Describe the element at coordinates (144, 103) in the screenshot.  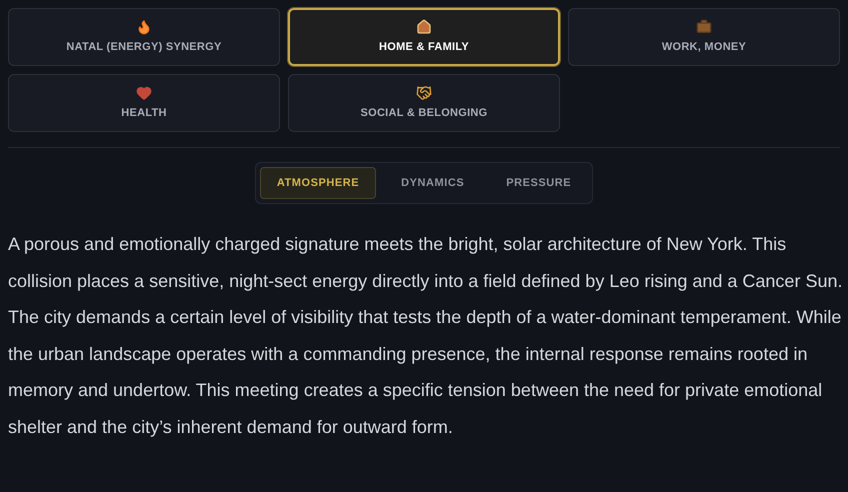
I see `category-card: HEALTH` at that location.